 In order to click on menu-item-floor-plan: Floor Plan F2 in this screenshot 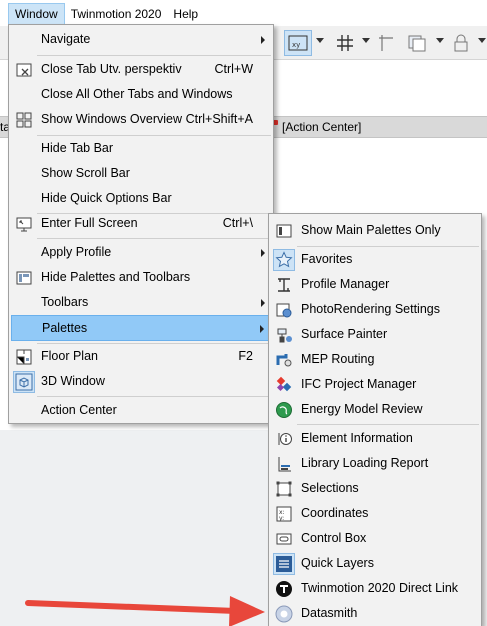, I will do `click(141, 357)`.